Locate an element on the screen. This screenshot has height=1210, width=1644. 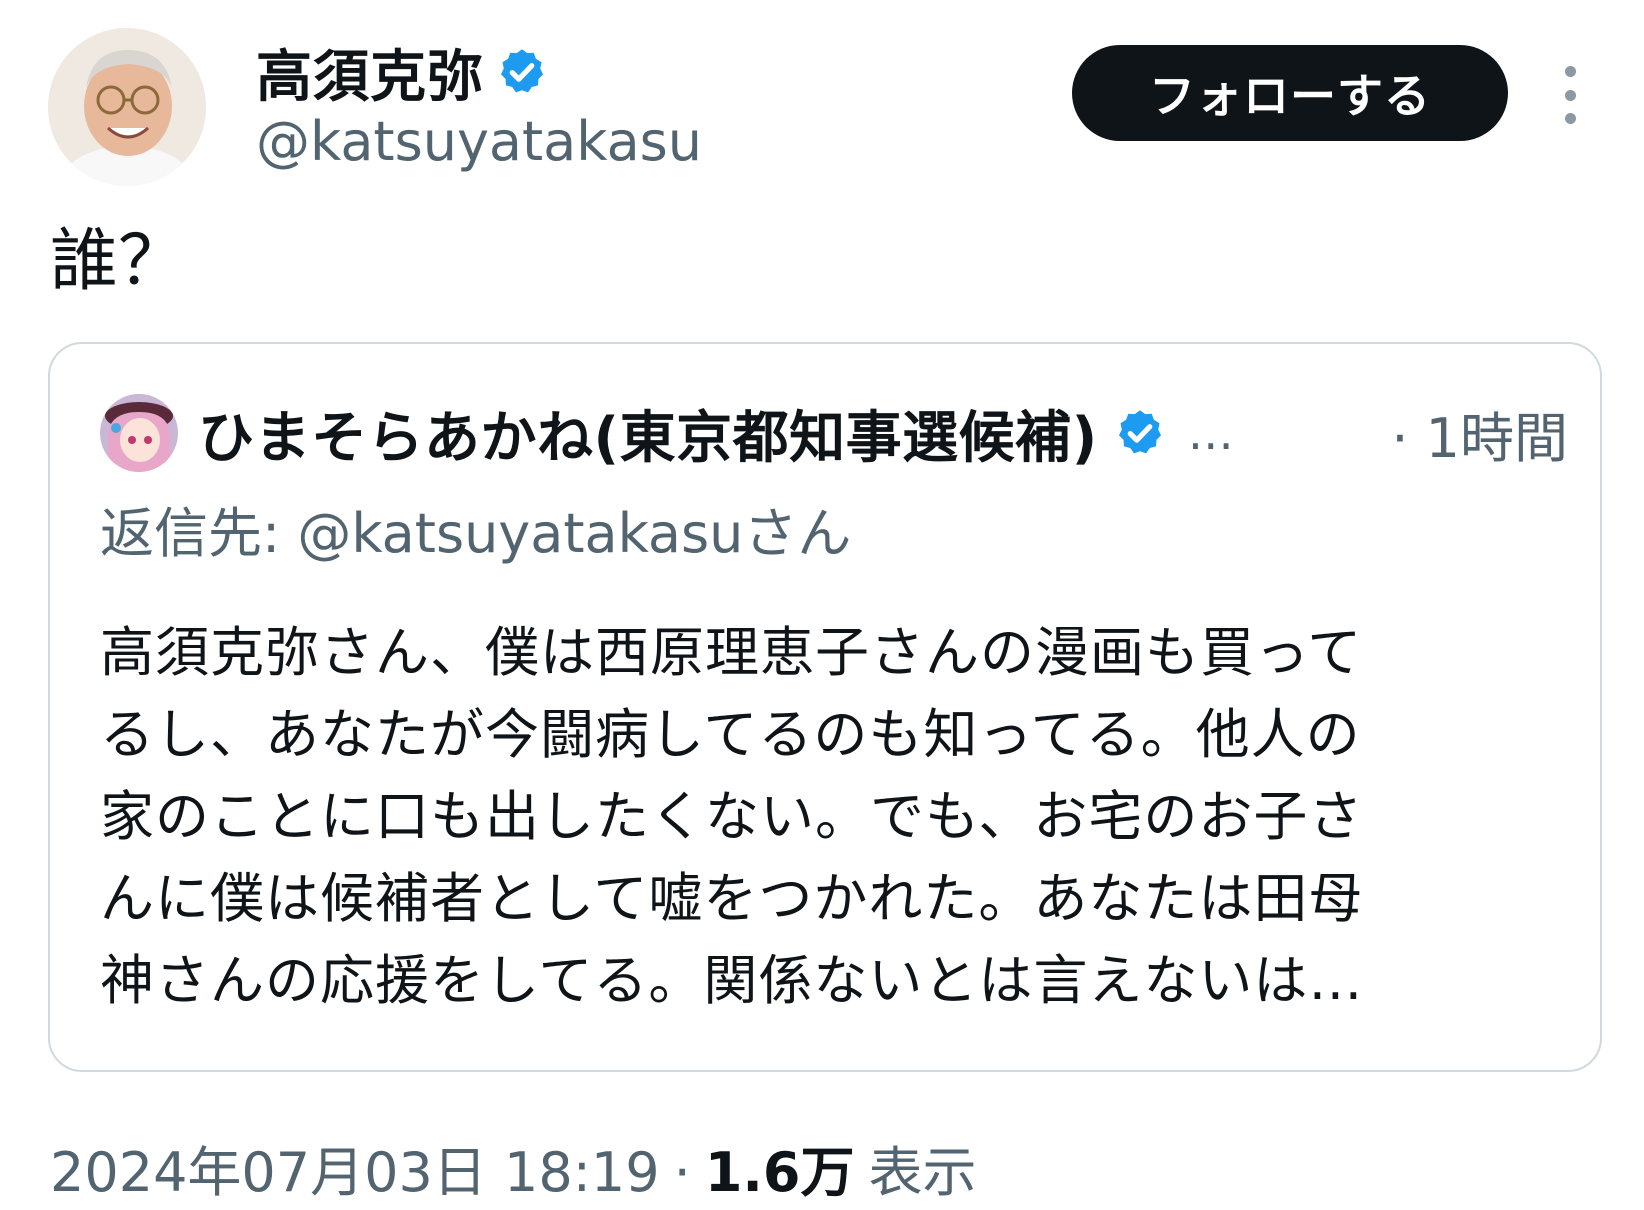
reply-to-label: 返信先: @katsuyatakasuさん is located at coordinates (476, 533).